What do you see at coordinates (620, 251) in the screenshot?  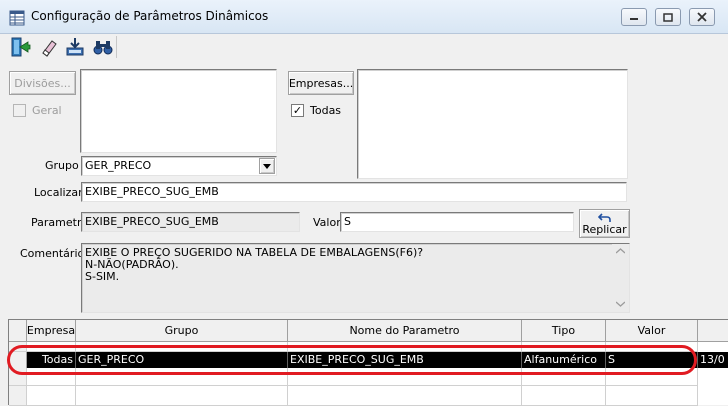 I see `scroll-up-icon` at bounding box center [620, 251].